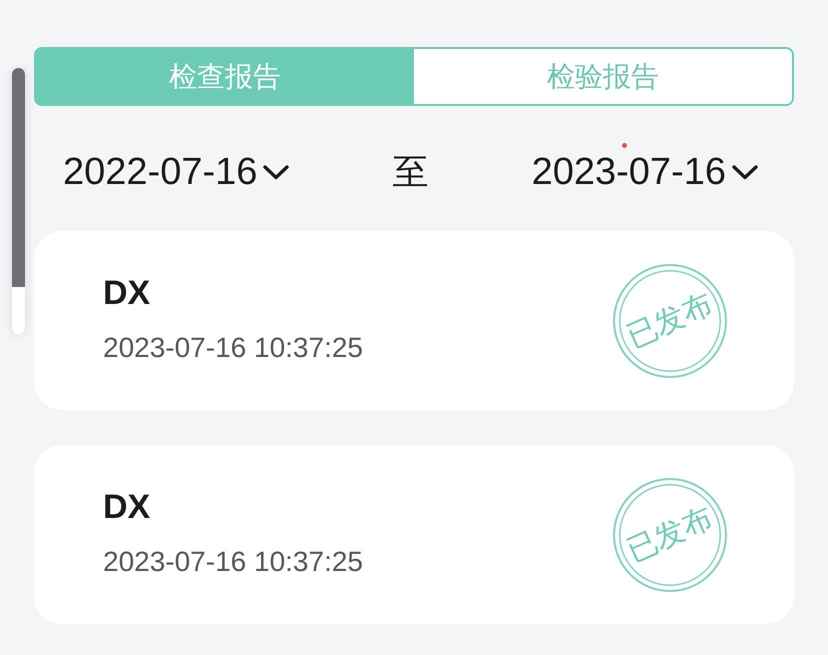 Image resolution: width=828 pixels, height=655 pixels. I want to click on start-date-picker: 2022-07-16, so click(176, 172).